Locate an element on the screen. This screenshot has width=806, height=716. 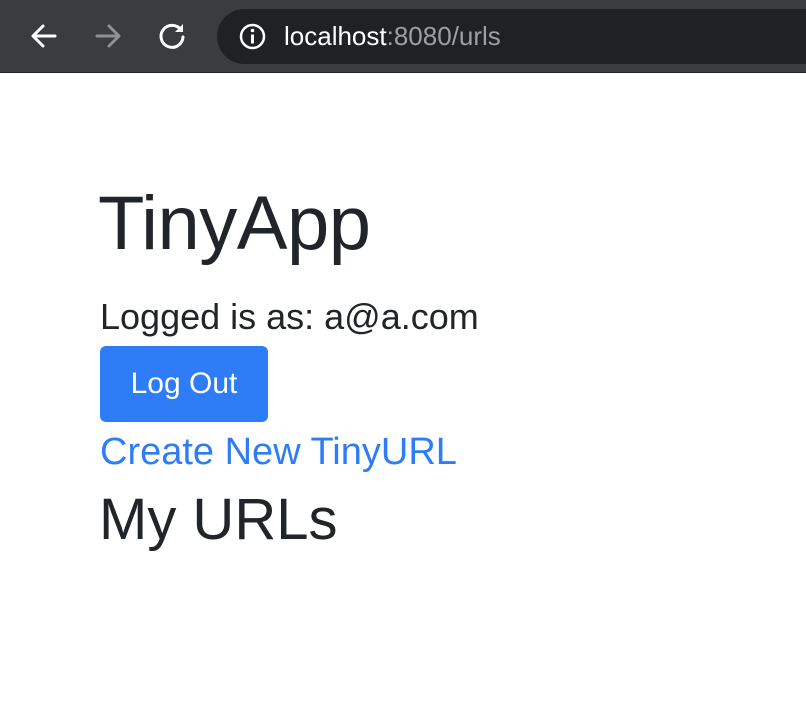
browser-toolbar: localhost:8080/urls is located at coordinates (403, 36).